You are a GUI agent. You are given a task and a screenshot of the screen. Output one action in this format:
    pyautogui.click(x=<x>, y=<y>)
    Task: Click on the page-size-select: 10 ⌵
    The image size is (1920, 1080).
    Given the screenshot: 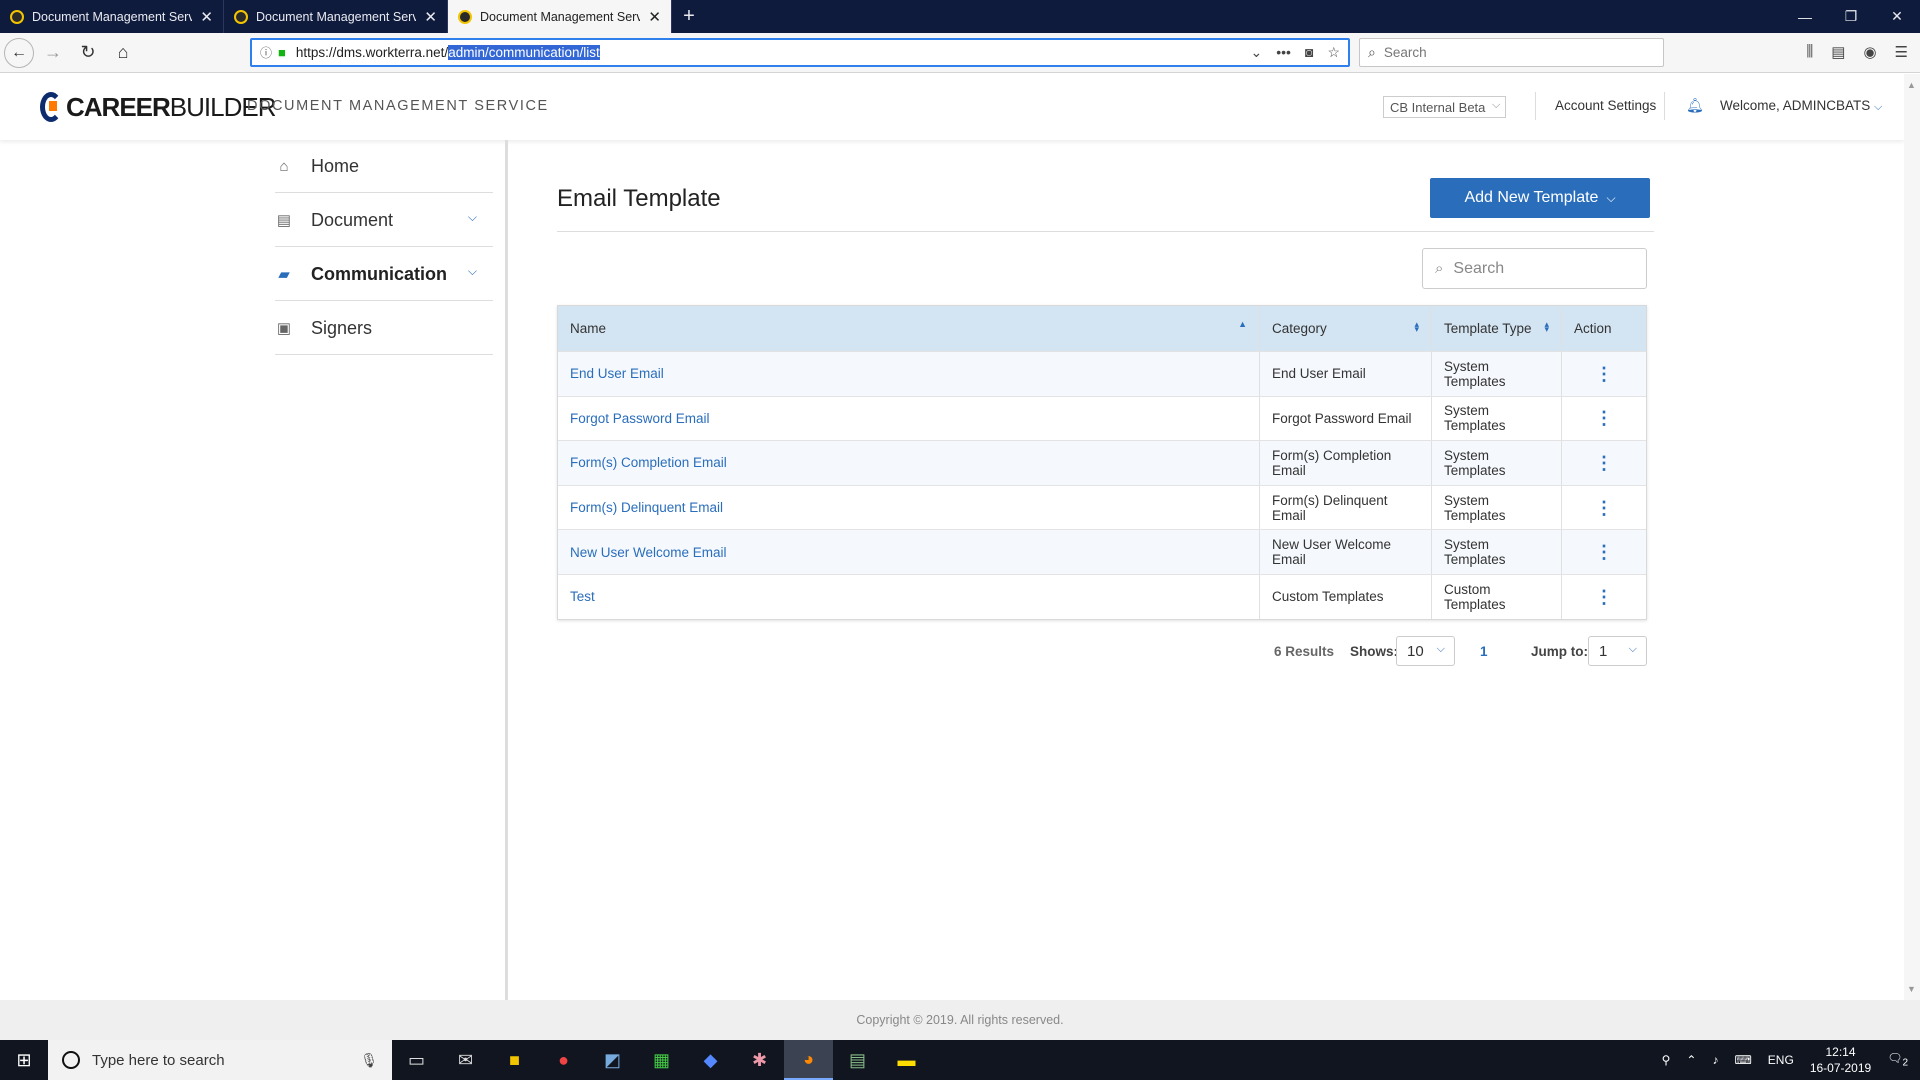 What is the action you would take?
    pyautogui.click(x=1425, y=651)
    